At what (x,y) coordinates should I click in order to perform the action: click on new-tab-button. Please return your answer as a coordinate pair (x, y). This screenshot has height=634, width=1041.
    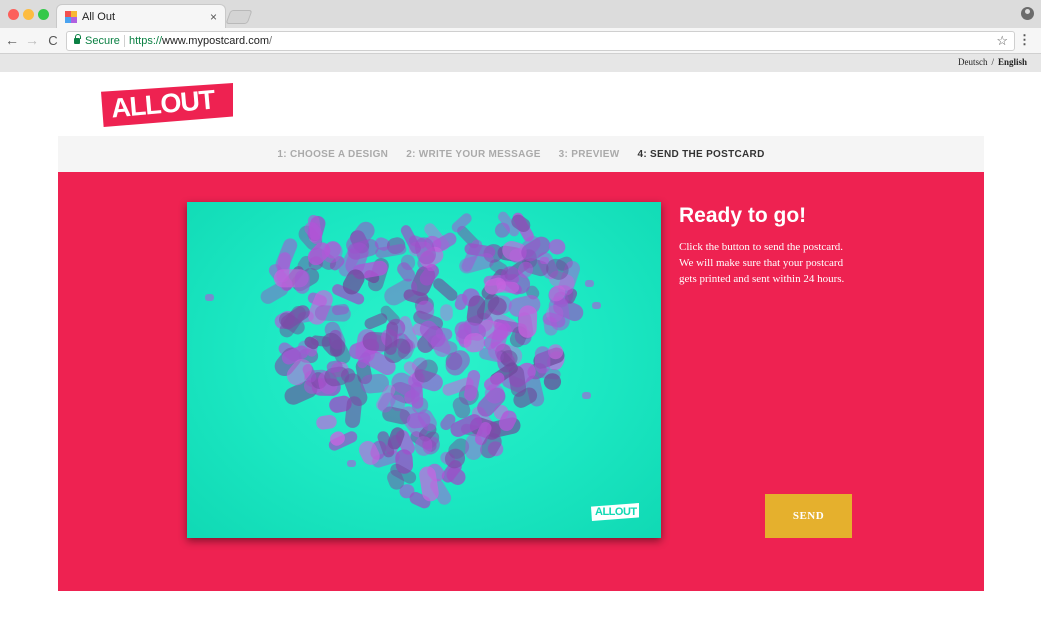
    Looking at the image, I should click on (239, 17).